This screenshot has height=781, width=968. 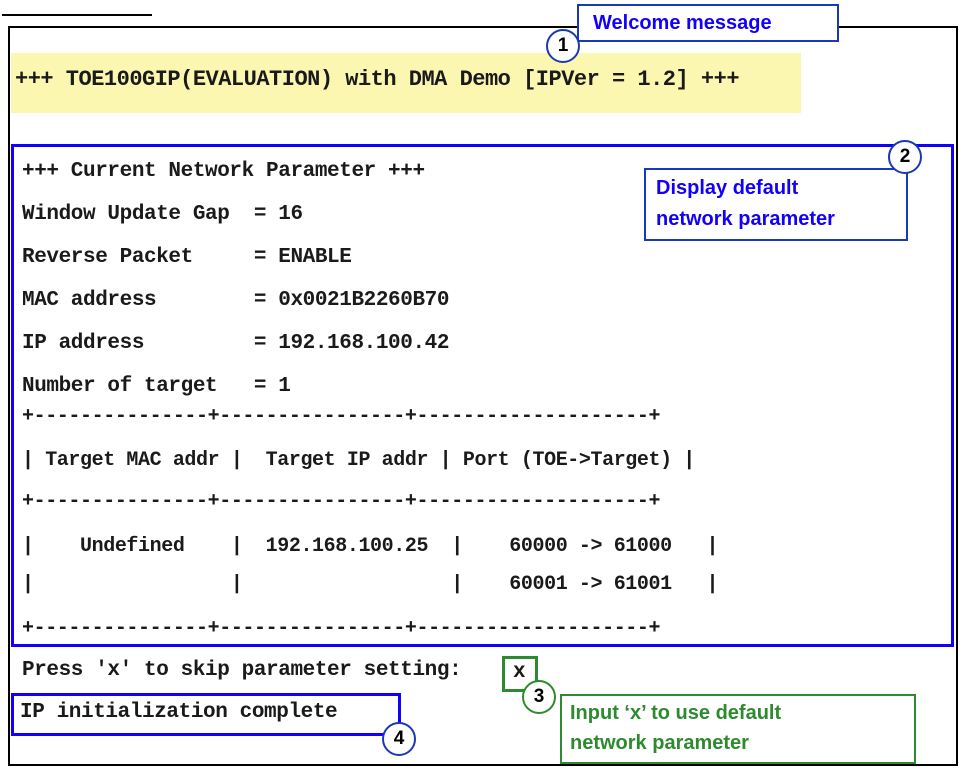 I want to click on reverse-packet: Reverse Packet = ENABLE, so click(x=187, y=257).